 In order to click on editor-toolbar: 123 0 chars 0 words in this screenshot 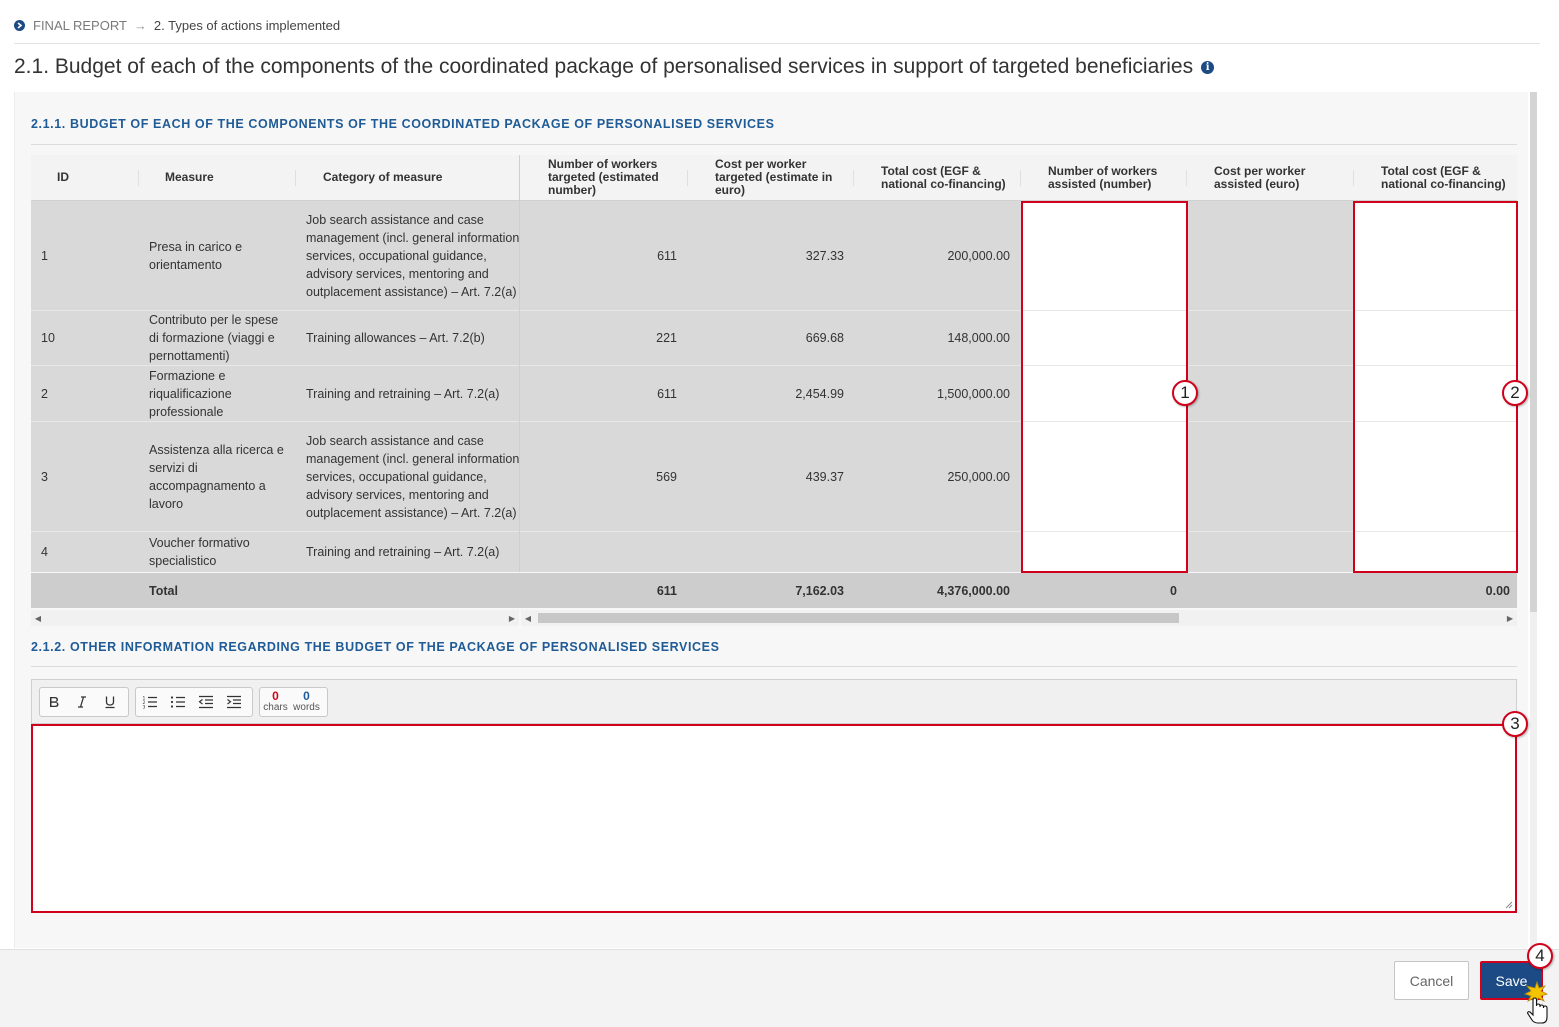, I will do `click(774, 701)`.